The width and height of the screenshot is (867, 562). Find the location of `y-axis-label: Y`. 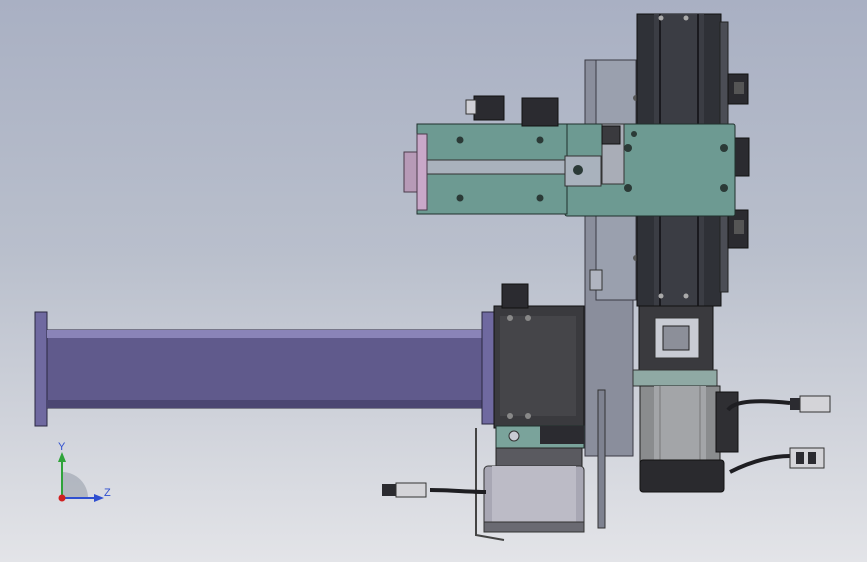

y-axis-label: Y is located at coordinates (62, 447).